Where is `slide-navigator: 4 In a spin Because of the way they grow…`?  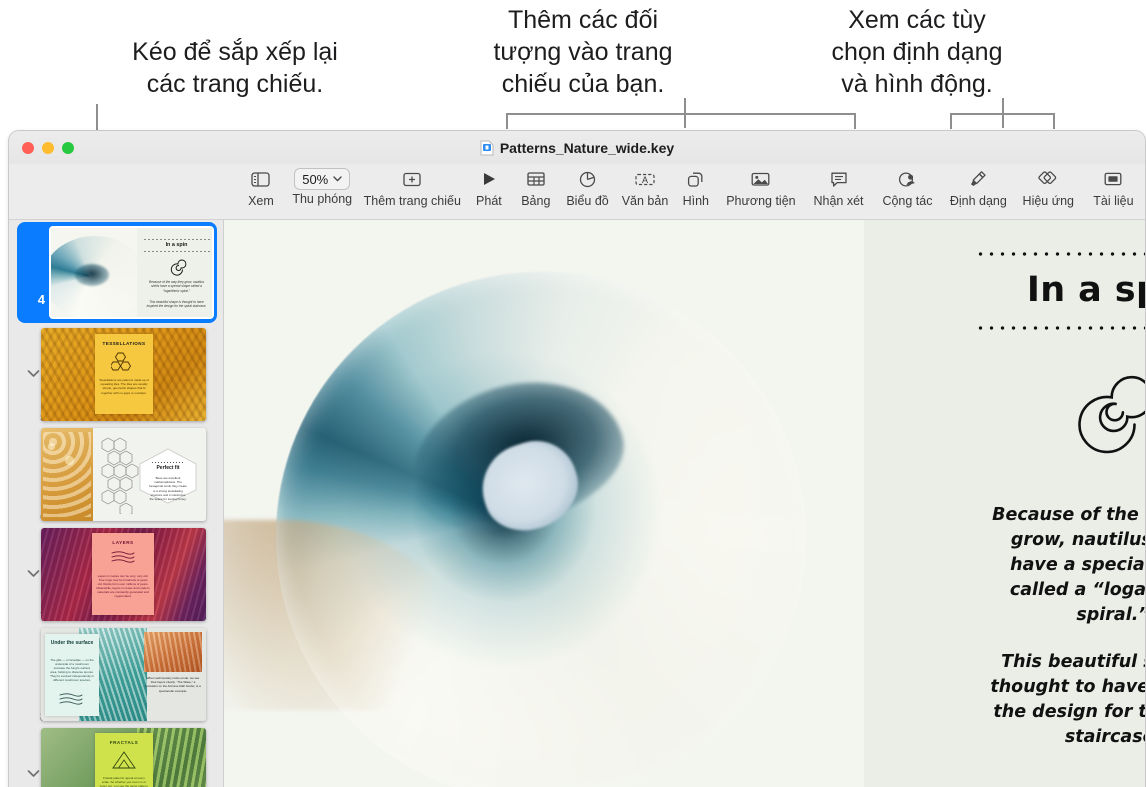
slide-navigator: 4 In a spin Because of the way they grow… is located at coordinates (116, 503).